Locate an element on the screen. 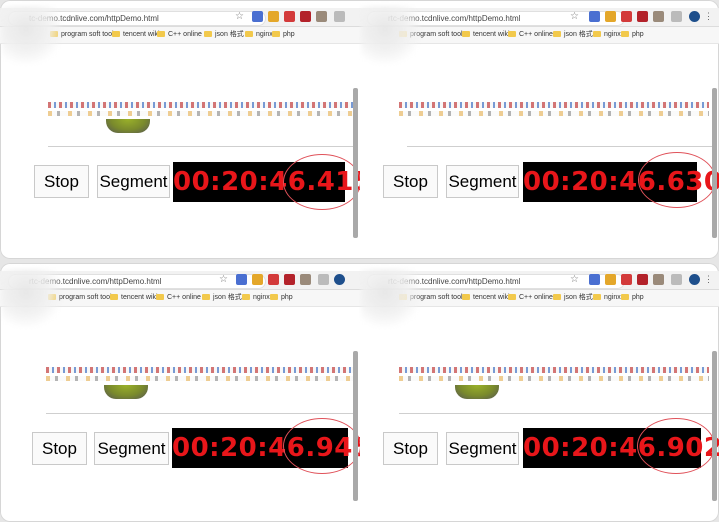 The width and height of the screenshot is (719, 522). timer-hms: 00:20:46 is located at coordinates (590, 182).